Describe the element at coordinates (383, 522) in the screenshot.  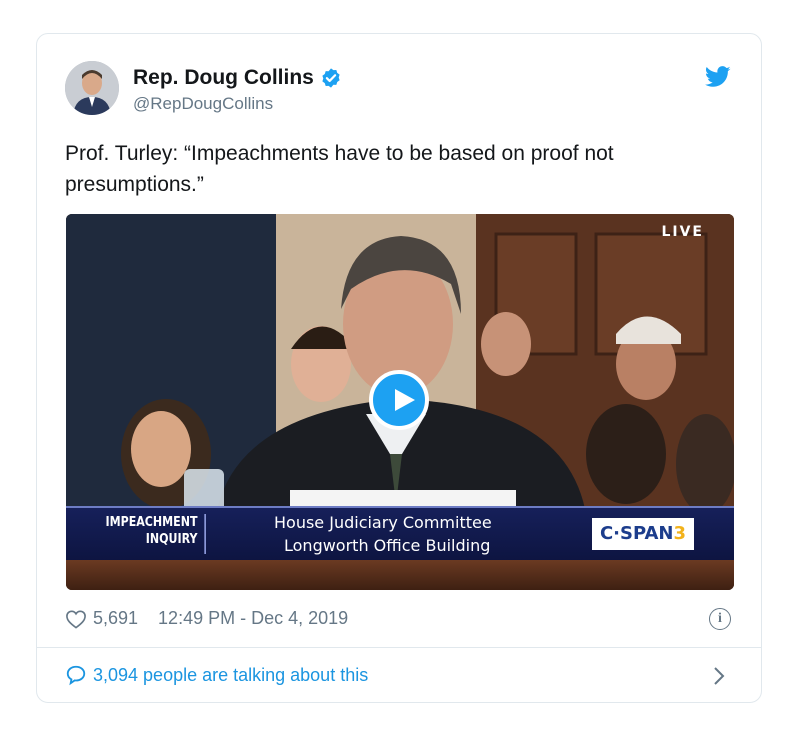
I see `chyron-title: House Judiciary Committee` at that location.